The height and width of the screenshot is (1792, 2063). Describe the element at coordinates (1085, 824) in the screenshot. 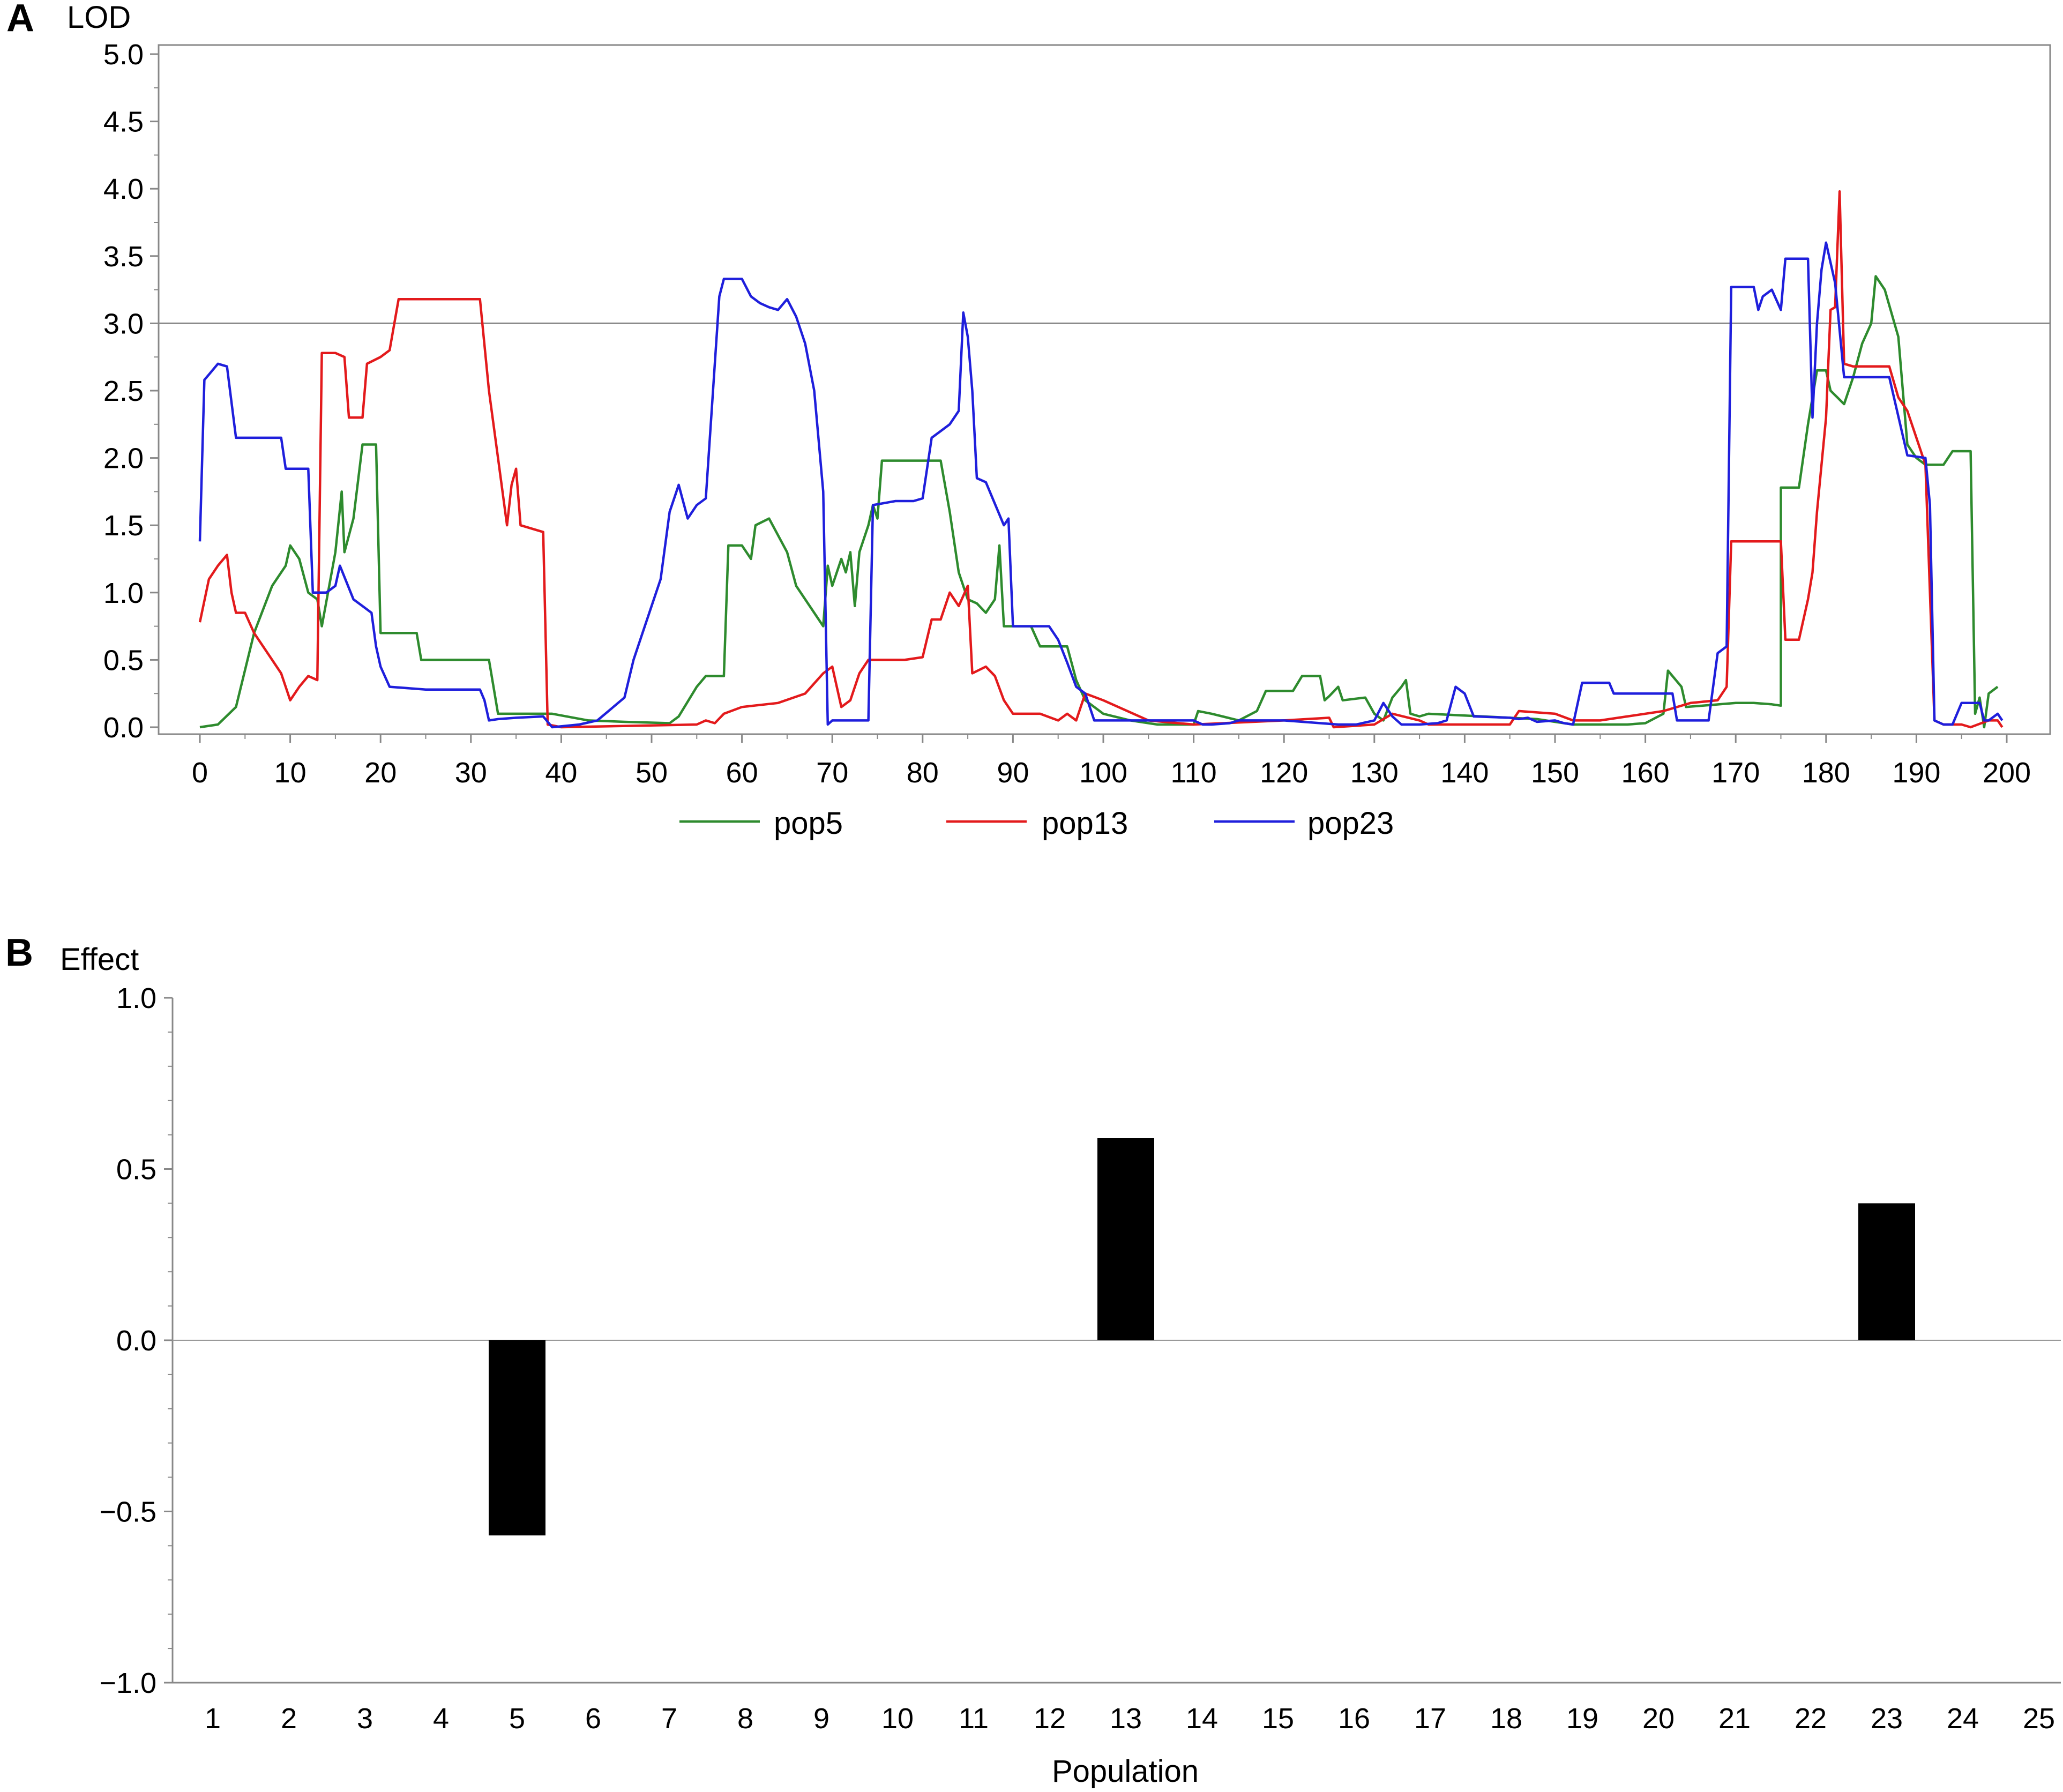

I see `legend-label-pop13: pop13` at that location.